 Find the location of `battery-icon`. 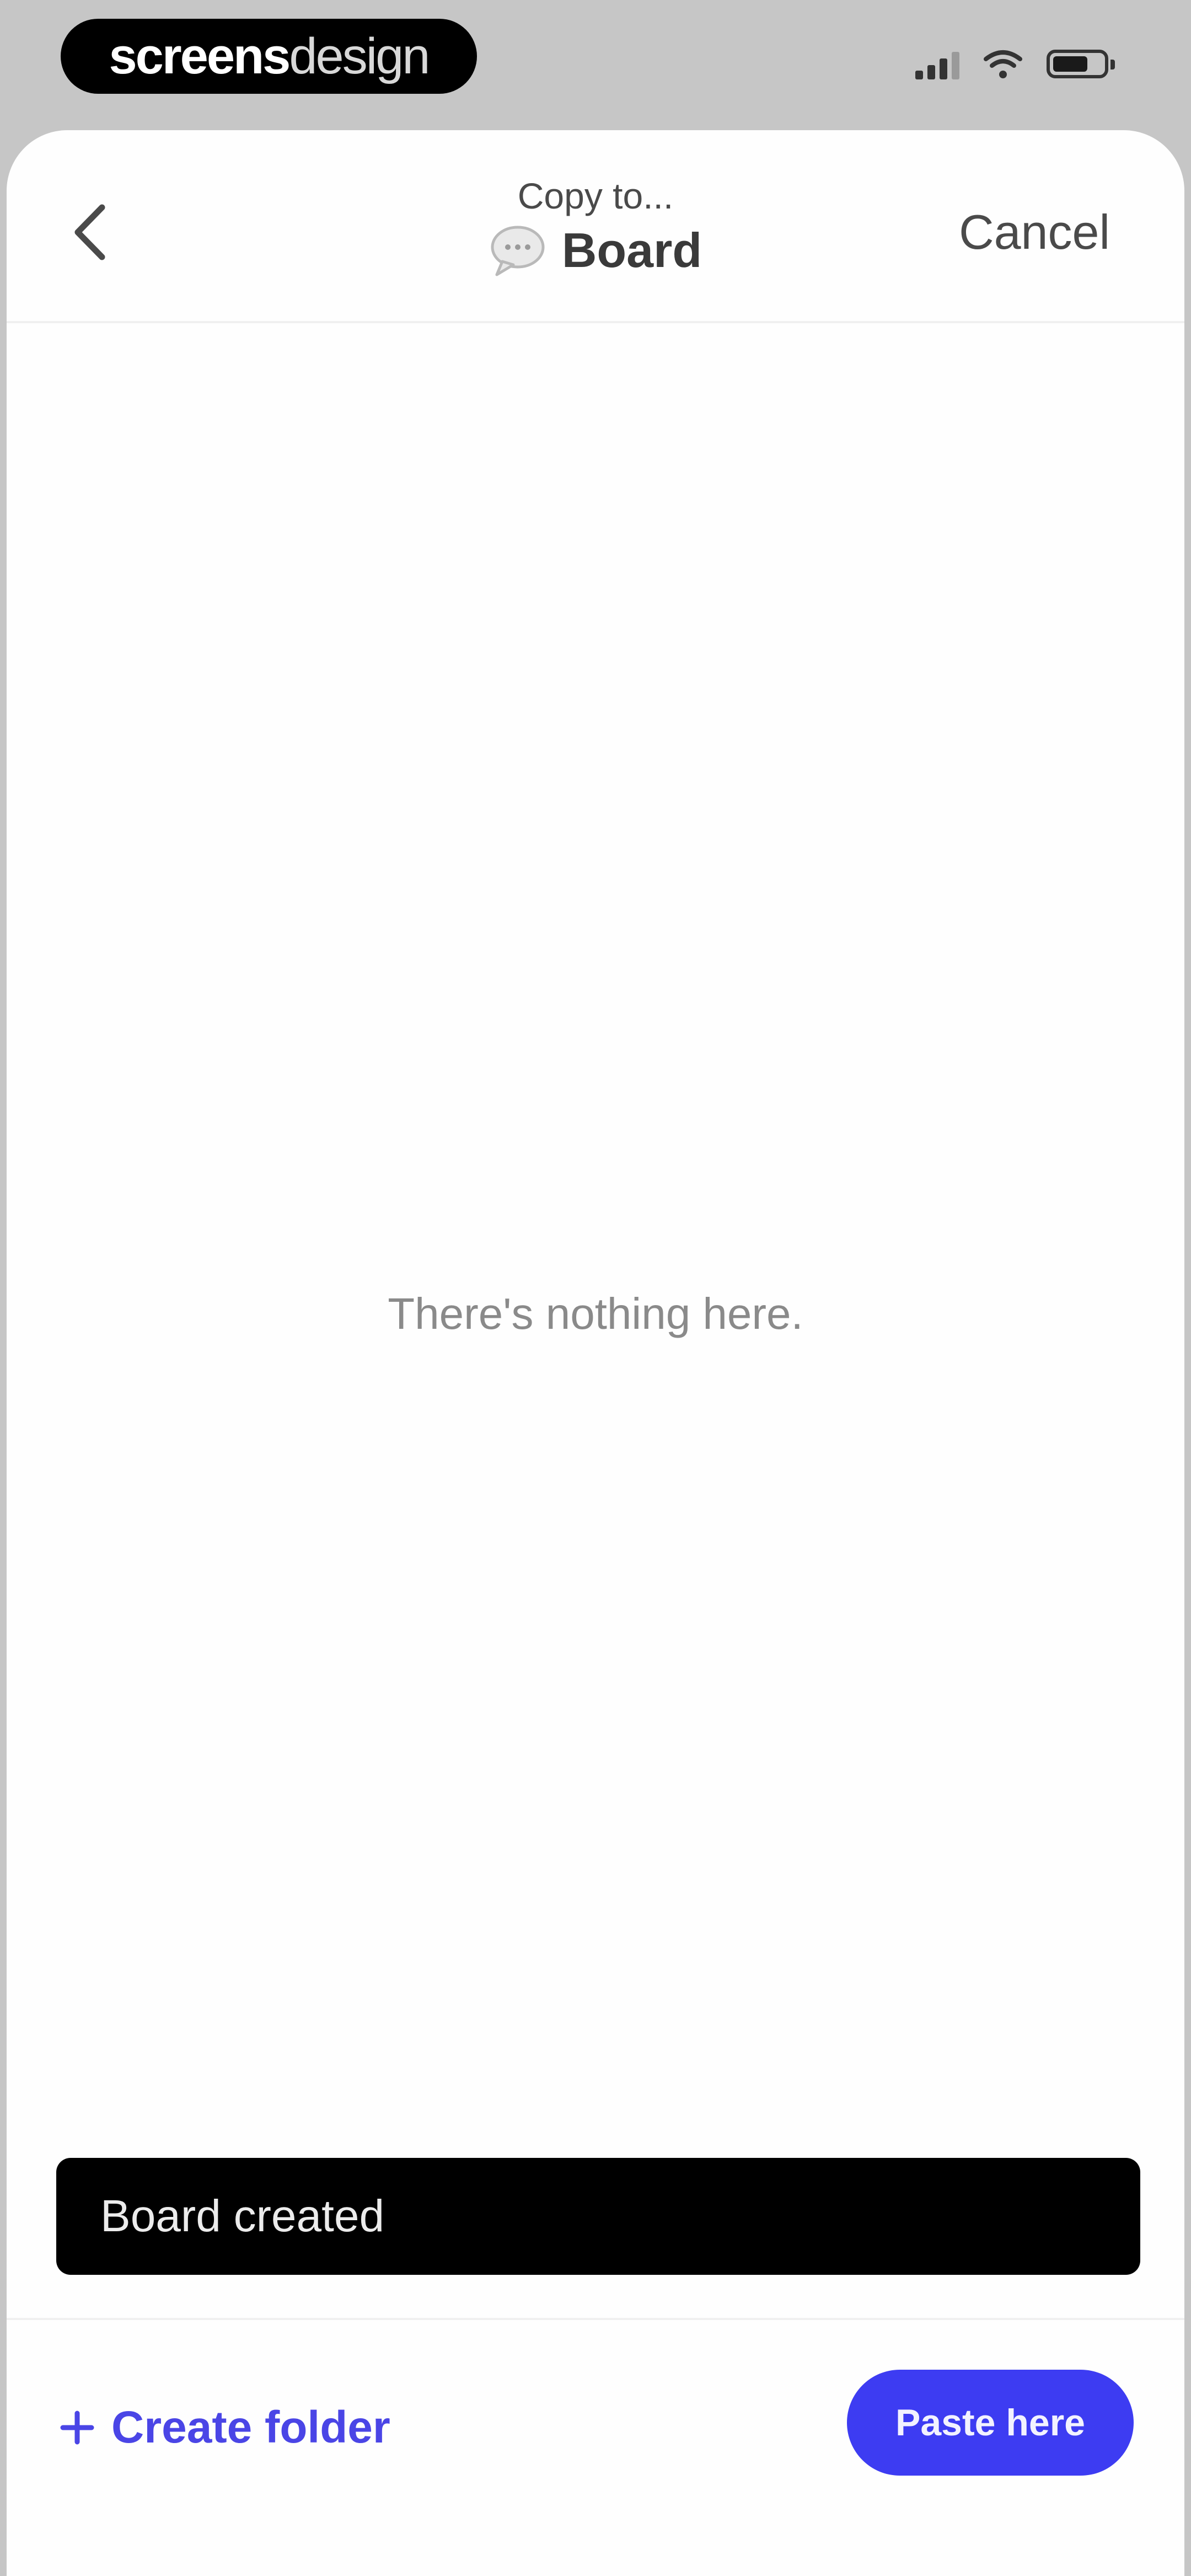

battery-icon is located at coordinates (1081, 64).